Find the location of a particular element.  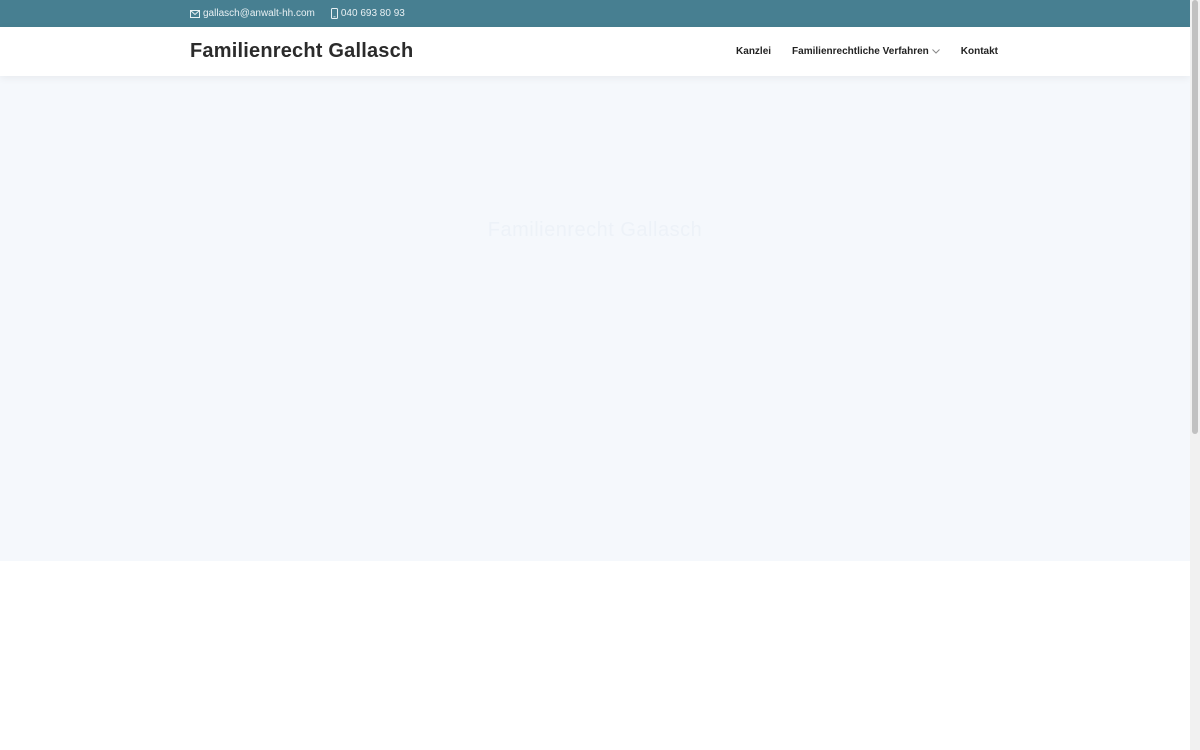

phone-text: 040 693 80 93 is located at coordinates (372, 13).